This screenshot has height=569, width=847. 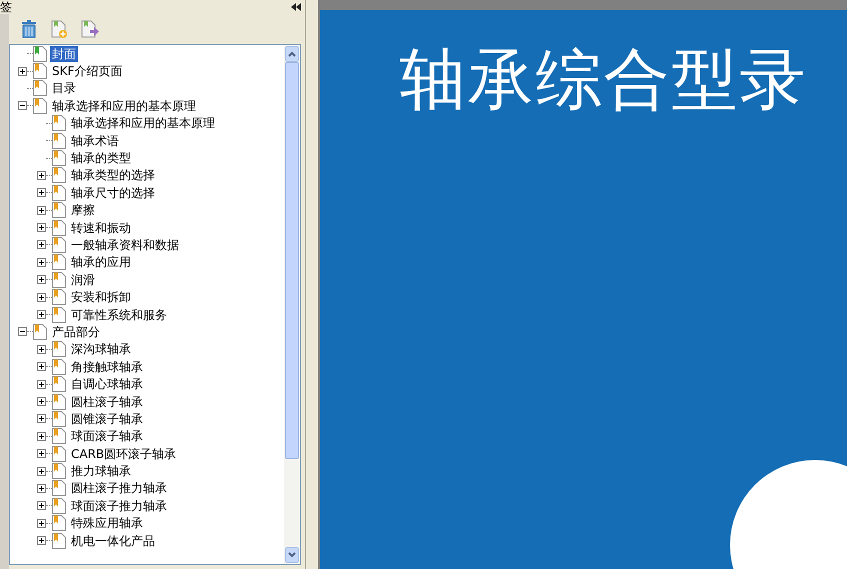 What do you see at coordinates (64, 54) in the screenshot?
I see `bookmark-item: 封面` at bounding box center [64, 54].